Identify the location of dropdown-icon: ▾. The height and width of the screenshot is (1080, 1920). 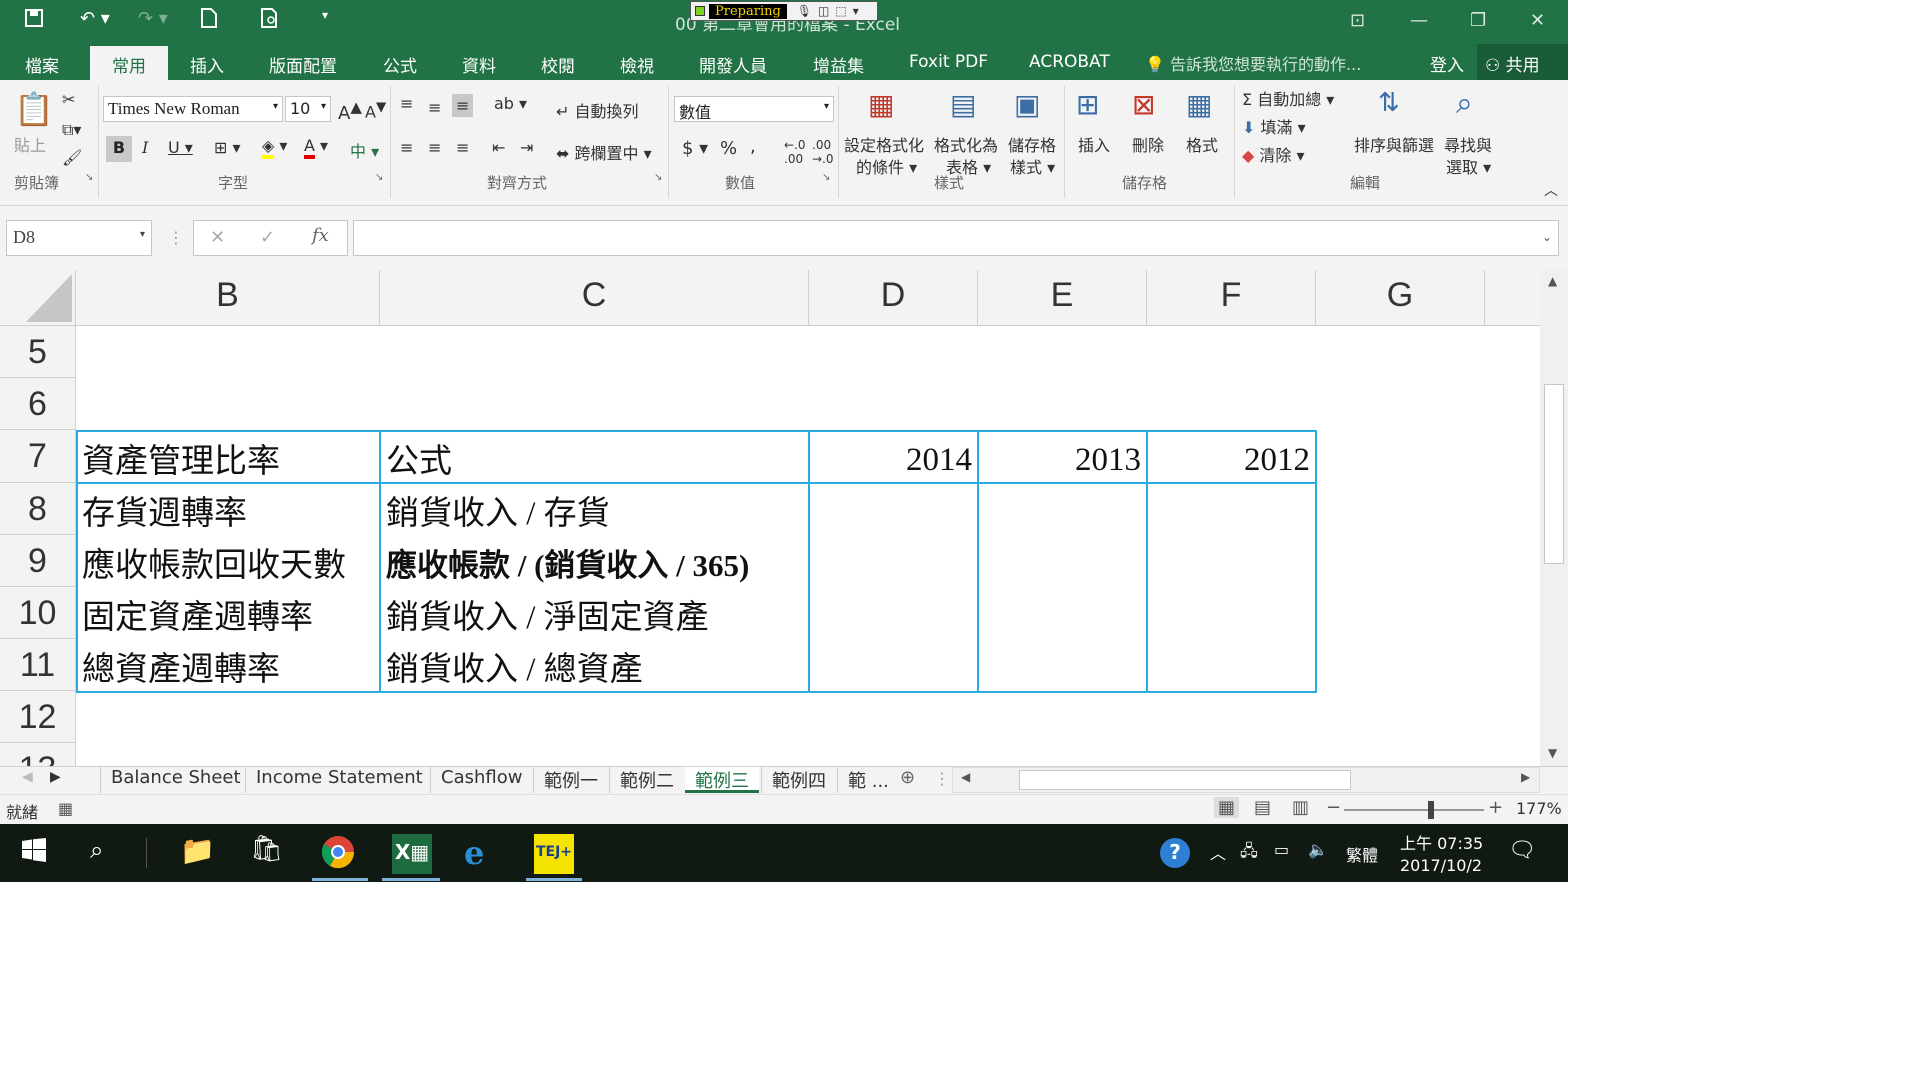
(856, 11).